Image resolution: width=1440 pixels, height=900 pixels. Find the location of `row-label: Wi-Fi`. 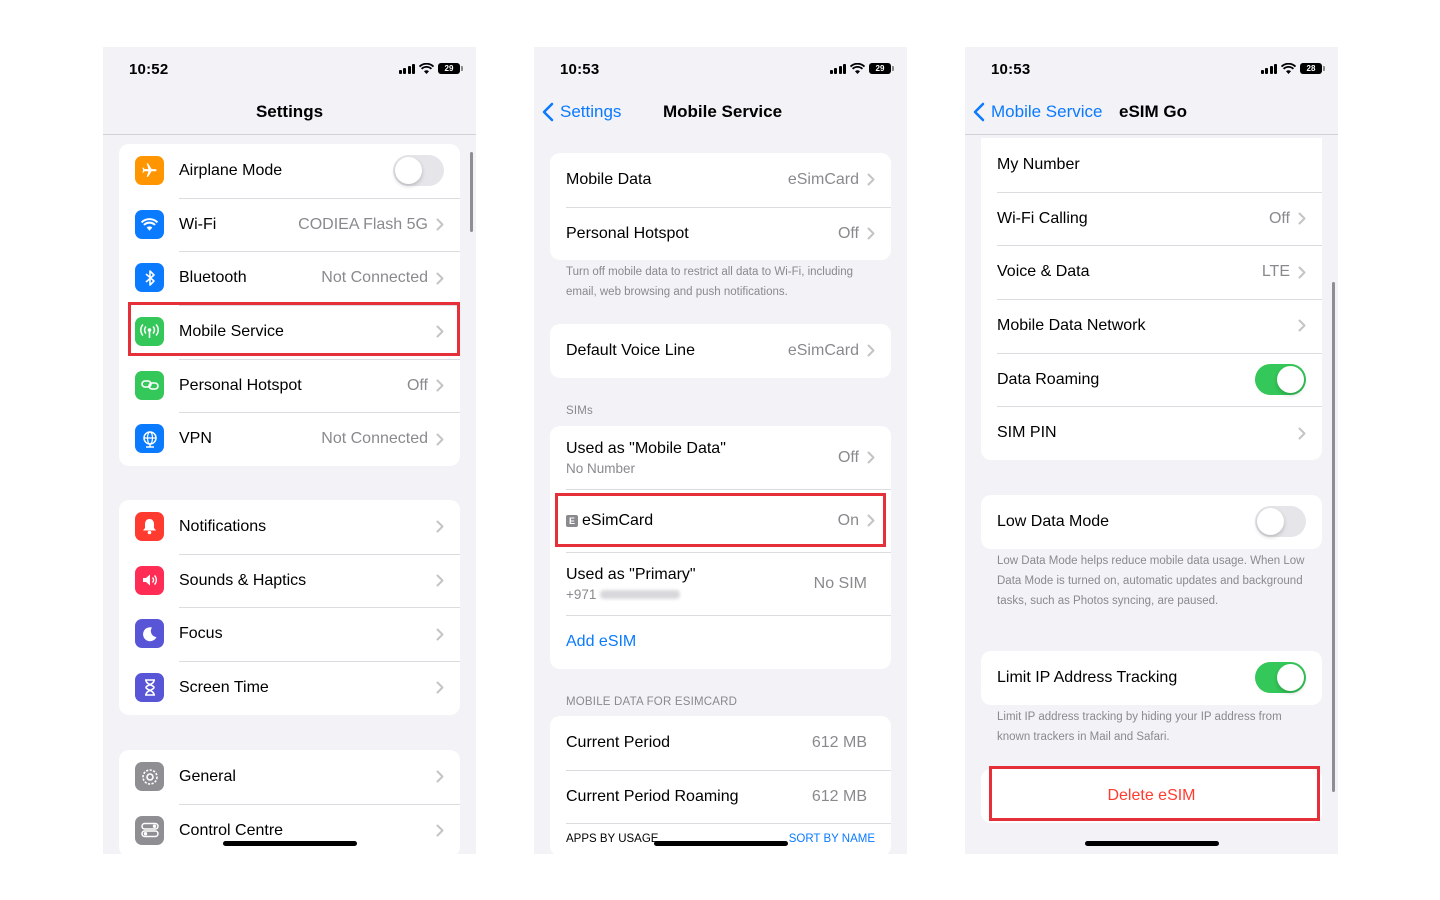

row-label: Wi-Fi is located at coordinates (198, 224).